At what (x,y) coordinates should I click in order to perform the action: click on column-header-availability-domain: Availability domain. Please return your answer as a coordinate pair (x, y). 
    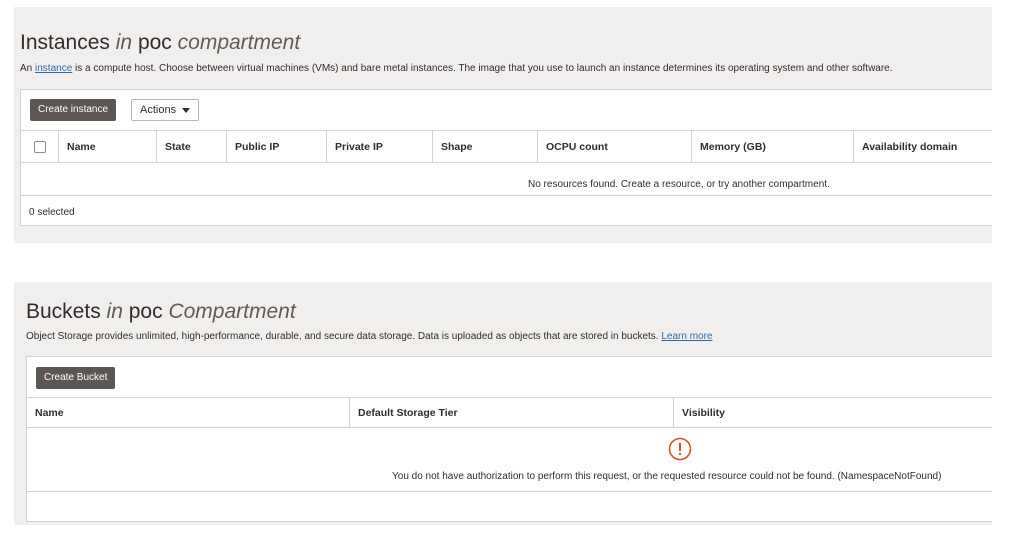
    Looking at the image, I should click on (923, 146).